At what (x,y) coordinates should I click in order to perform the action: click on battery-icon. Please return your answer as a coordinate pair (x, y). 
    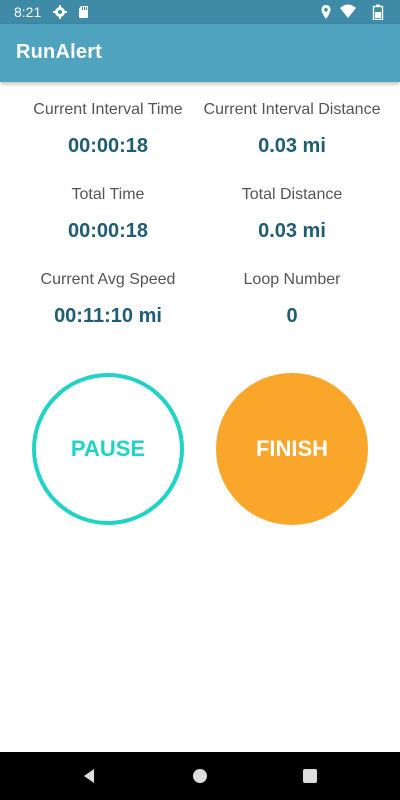
    Looking at the image, I should click on (380, 12).